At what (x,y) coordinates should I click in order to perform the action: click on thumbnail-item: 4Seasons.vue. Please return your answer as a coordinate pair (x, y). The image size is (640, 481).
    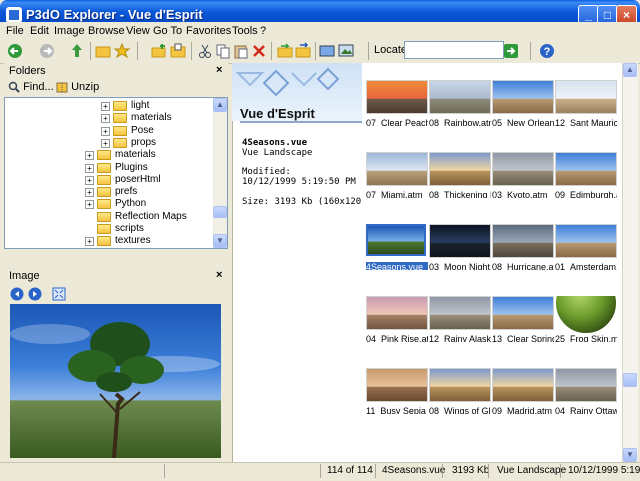
    Looking at the image, I should click on (397, 247).